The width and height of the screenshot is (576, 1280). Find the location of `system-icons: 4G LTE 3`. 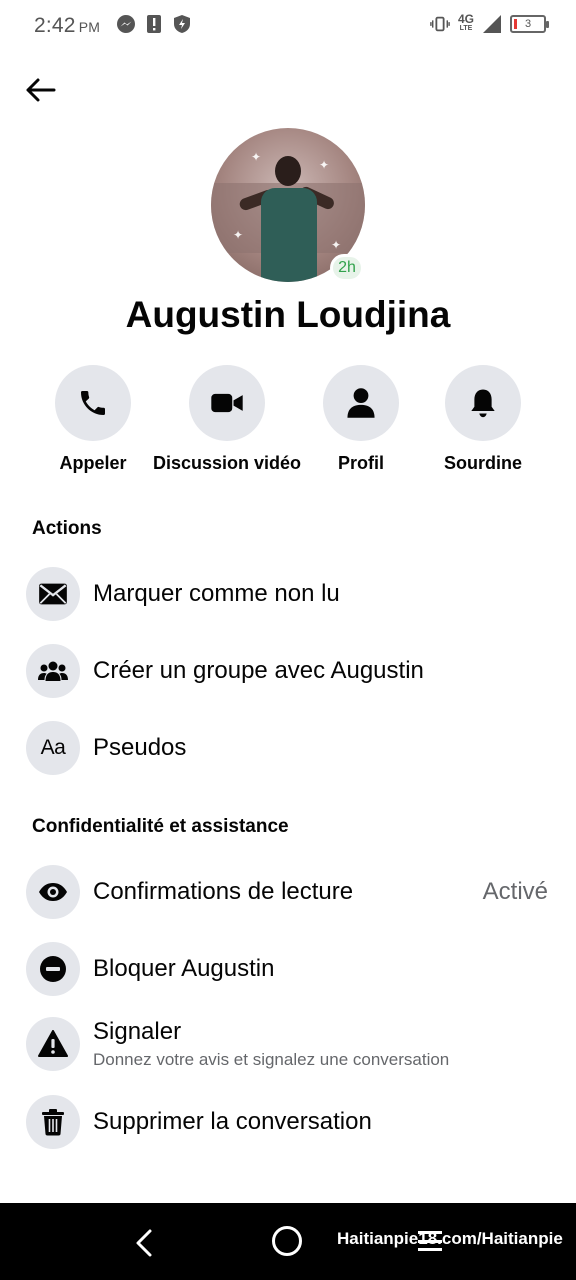

system-icons: 4G LTE 3 is located at coordinates (489, 23).